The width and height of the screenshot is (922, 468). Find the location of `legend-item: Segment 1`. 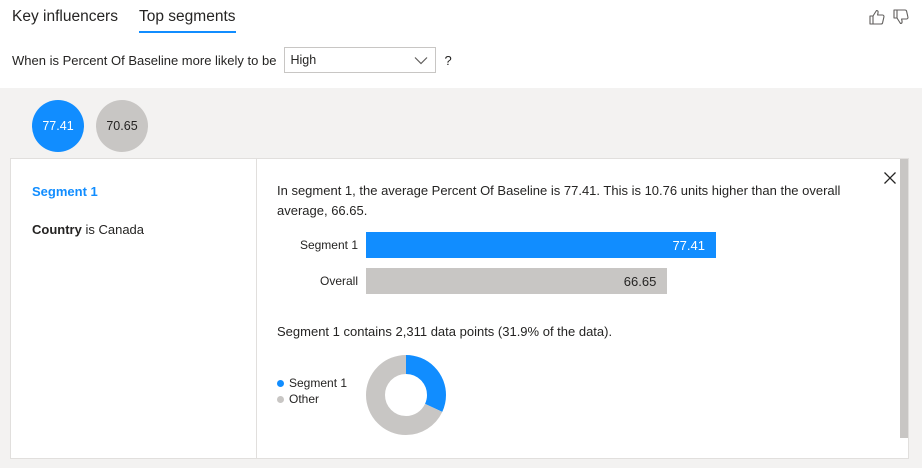

legend-item: Segment 1 is located at coordinates (312, 383).